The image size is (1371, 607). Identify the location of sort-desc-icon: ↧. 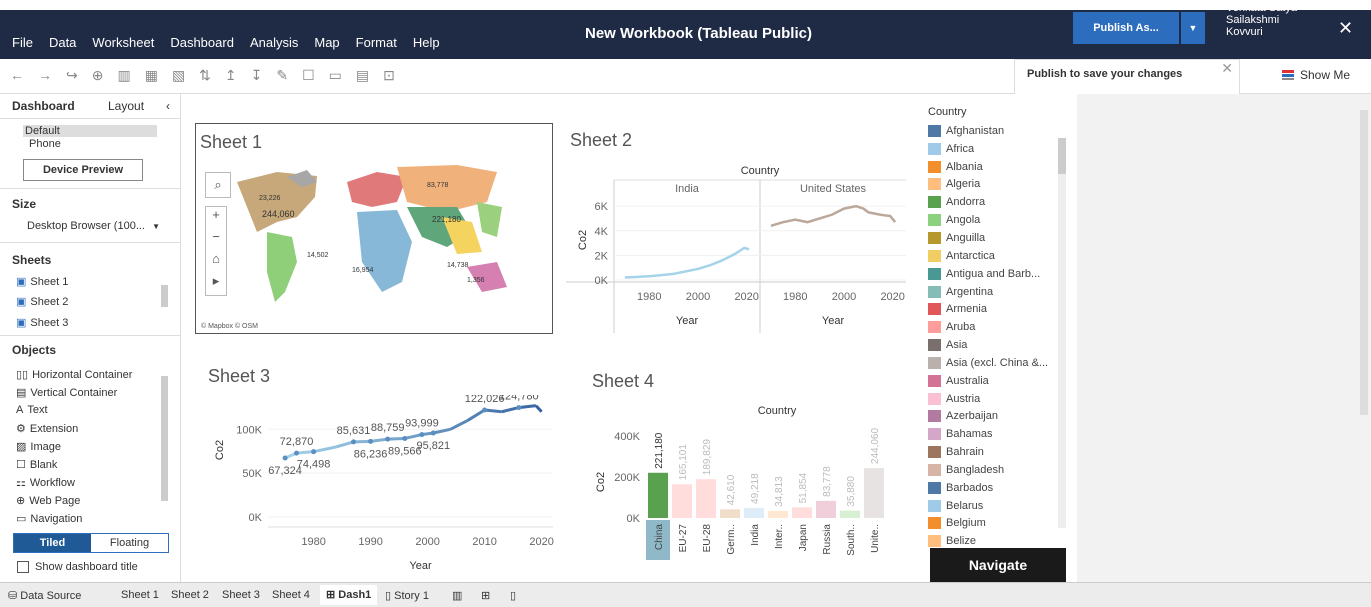
(257, 75).